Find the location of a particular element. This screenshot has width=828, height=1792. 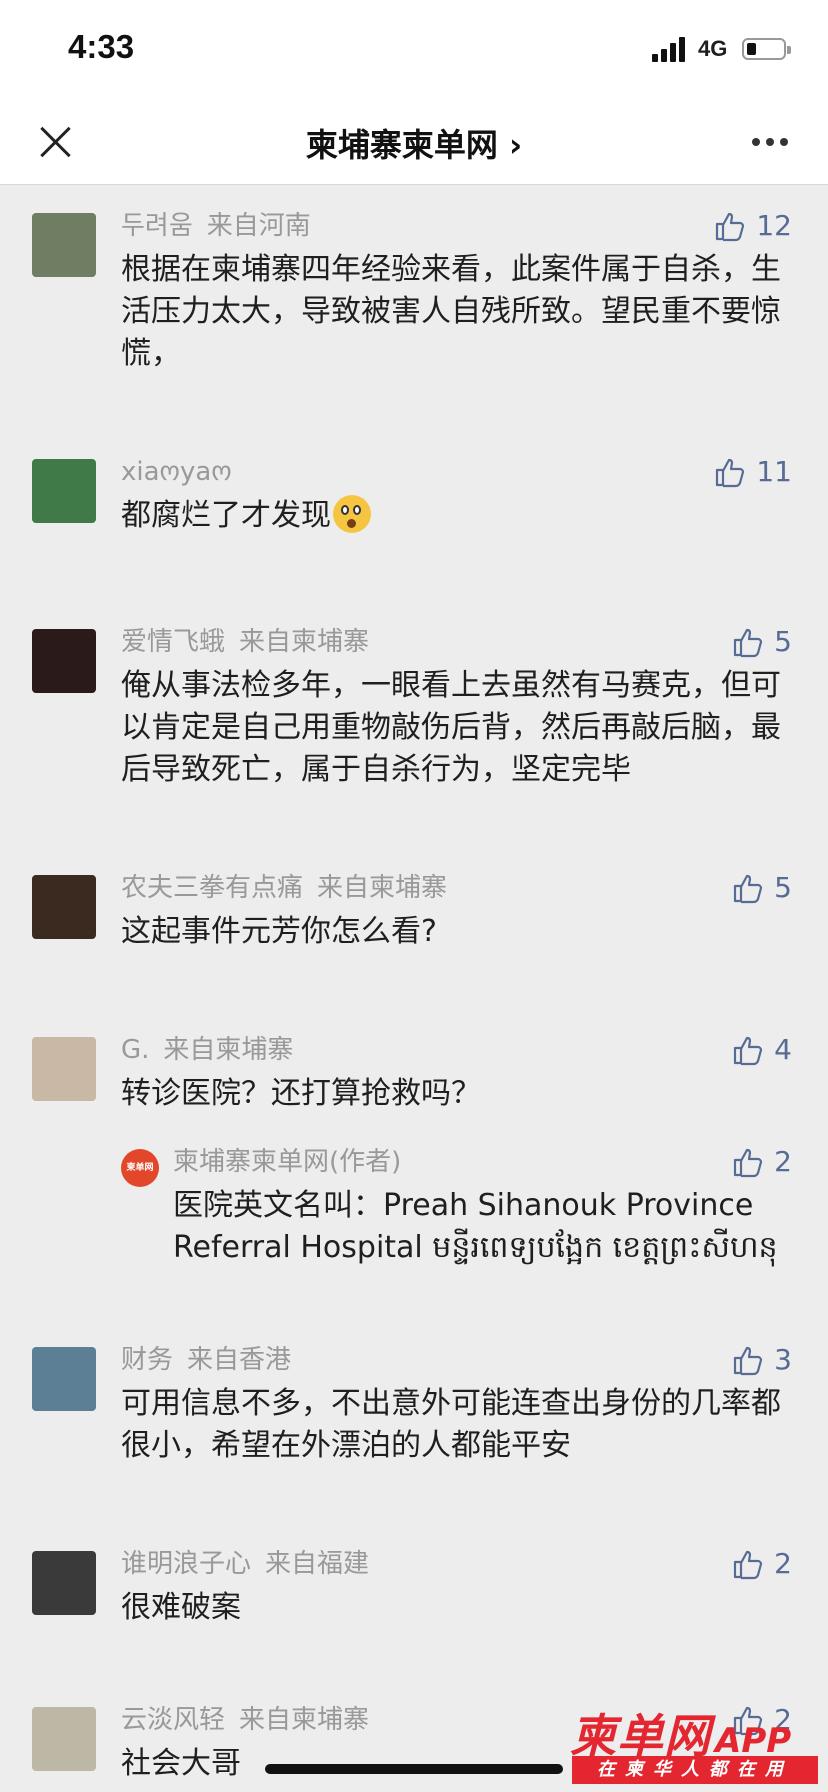

comment-meta: 두려움 来自河南 12 is located at coordinates (474, 226).